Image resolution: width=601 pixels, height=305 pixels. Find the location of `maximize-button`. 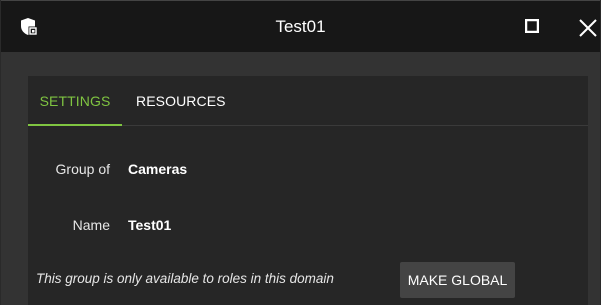

maximize-button is located at coordinates (532, 28).